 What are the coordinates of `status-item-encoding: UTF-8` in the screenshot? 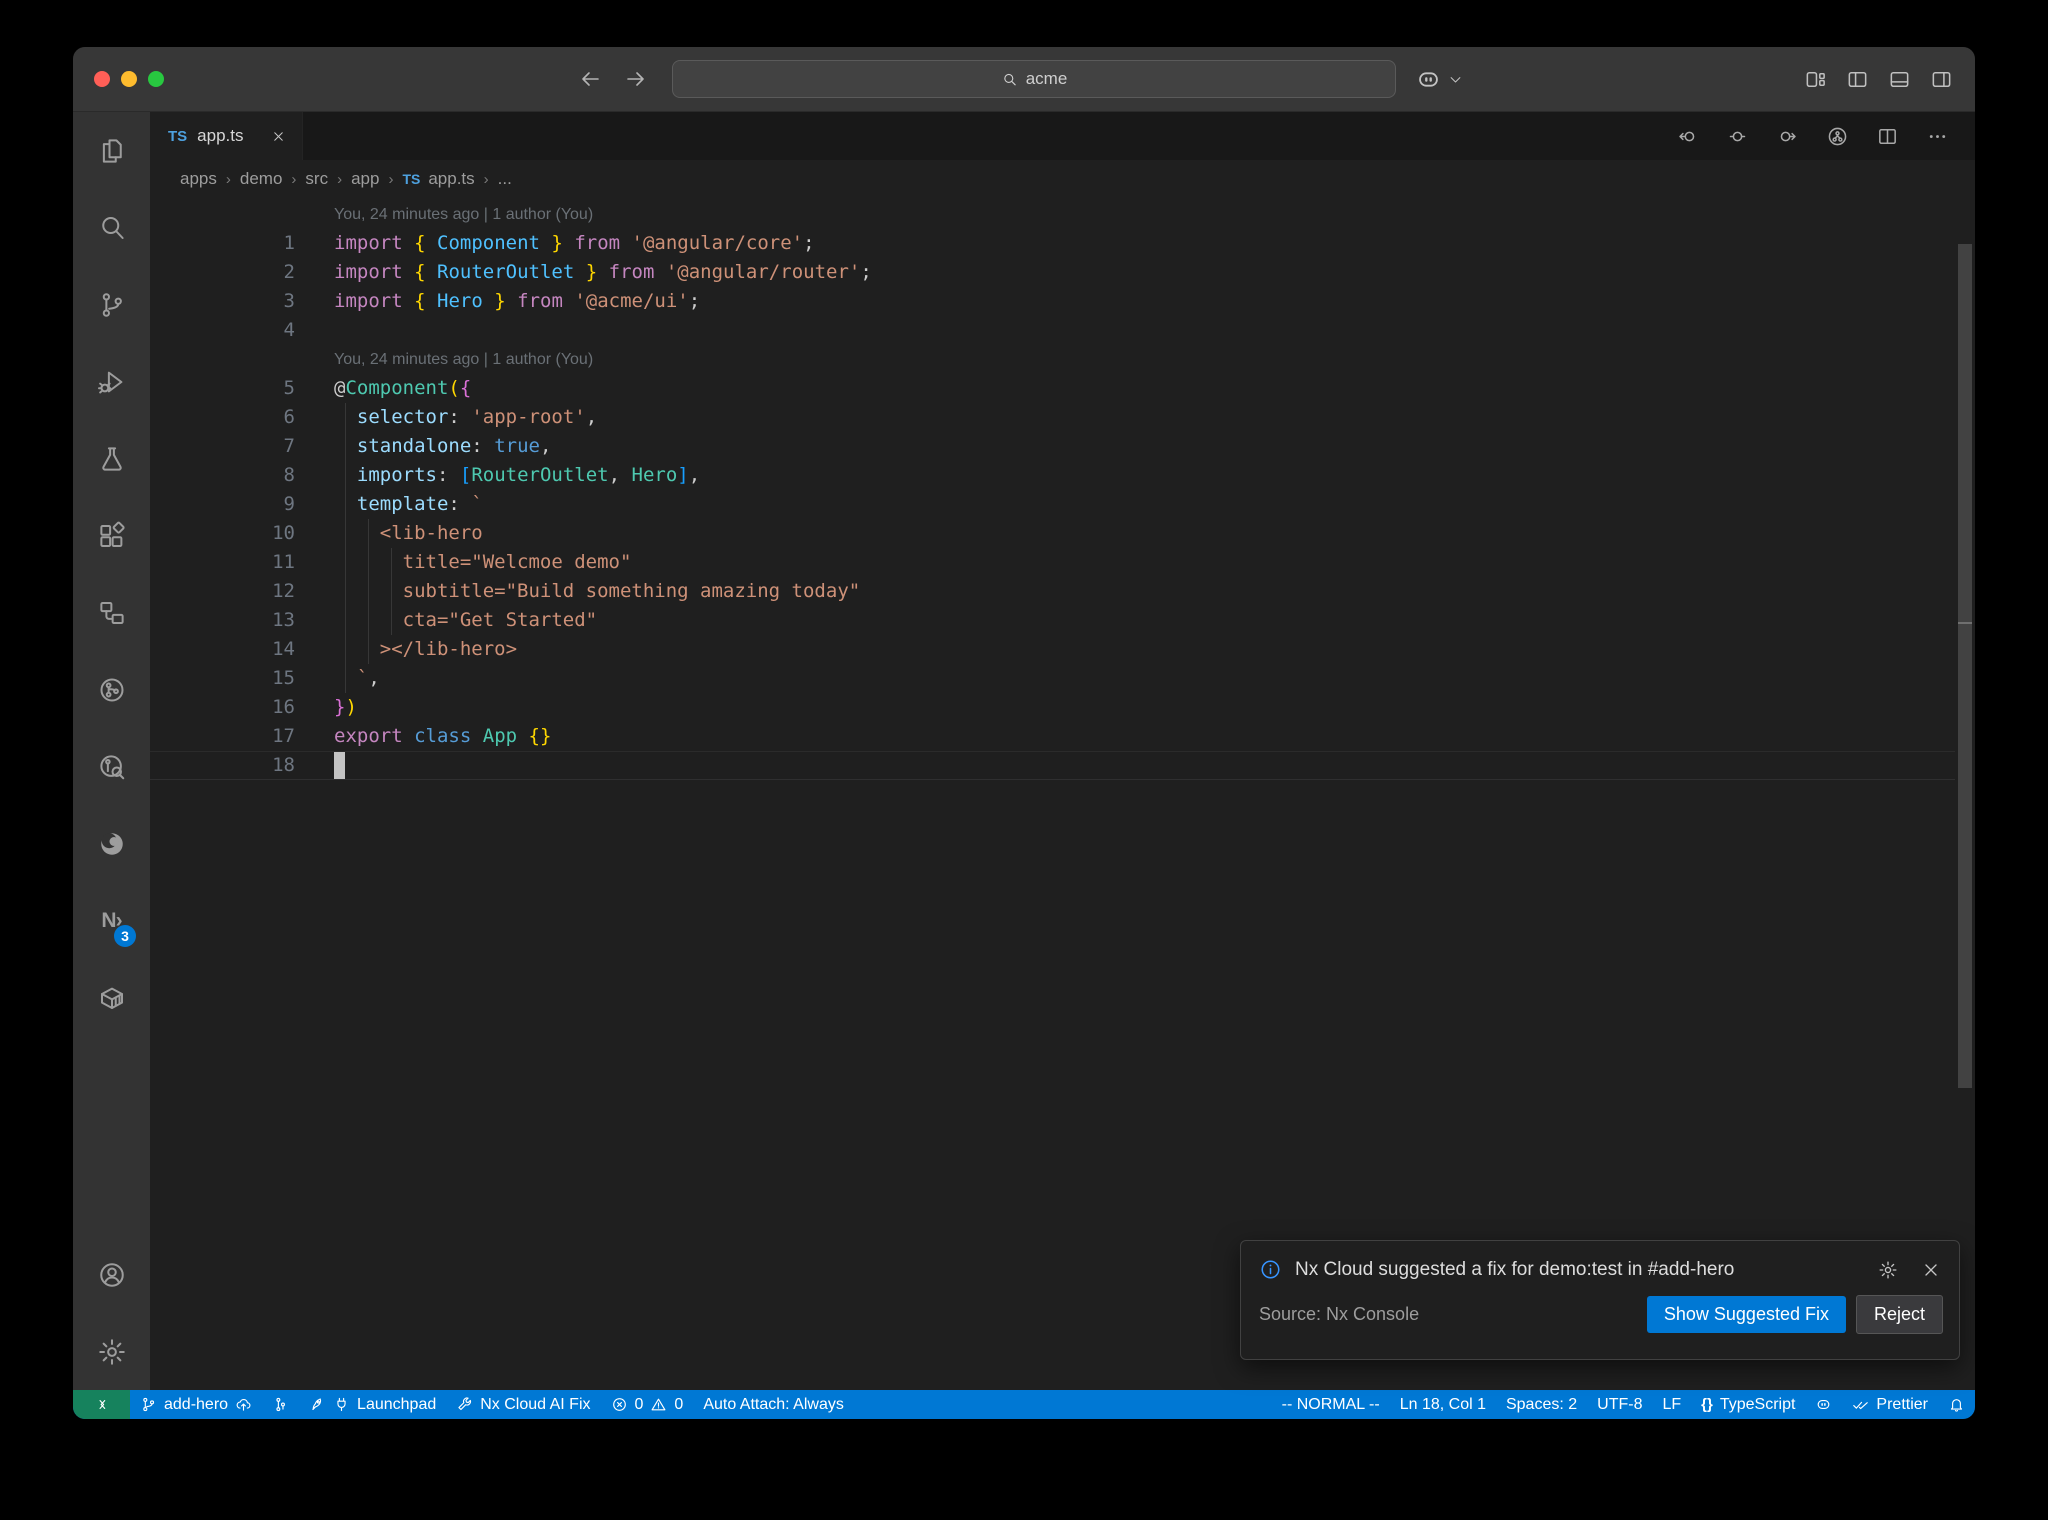 It's located at (1619, 1404).